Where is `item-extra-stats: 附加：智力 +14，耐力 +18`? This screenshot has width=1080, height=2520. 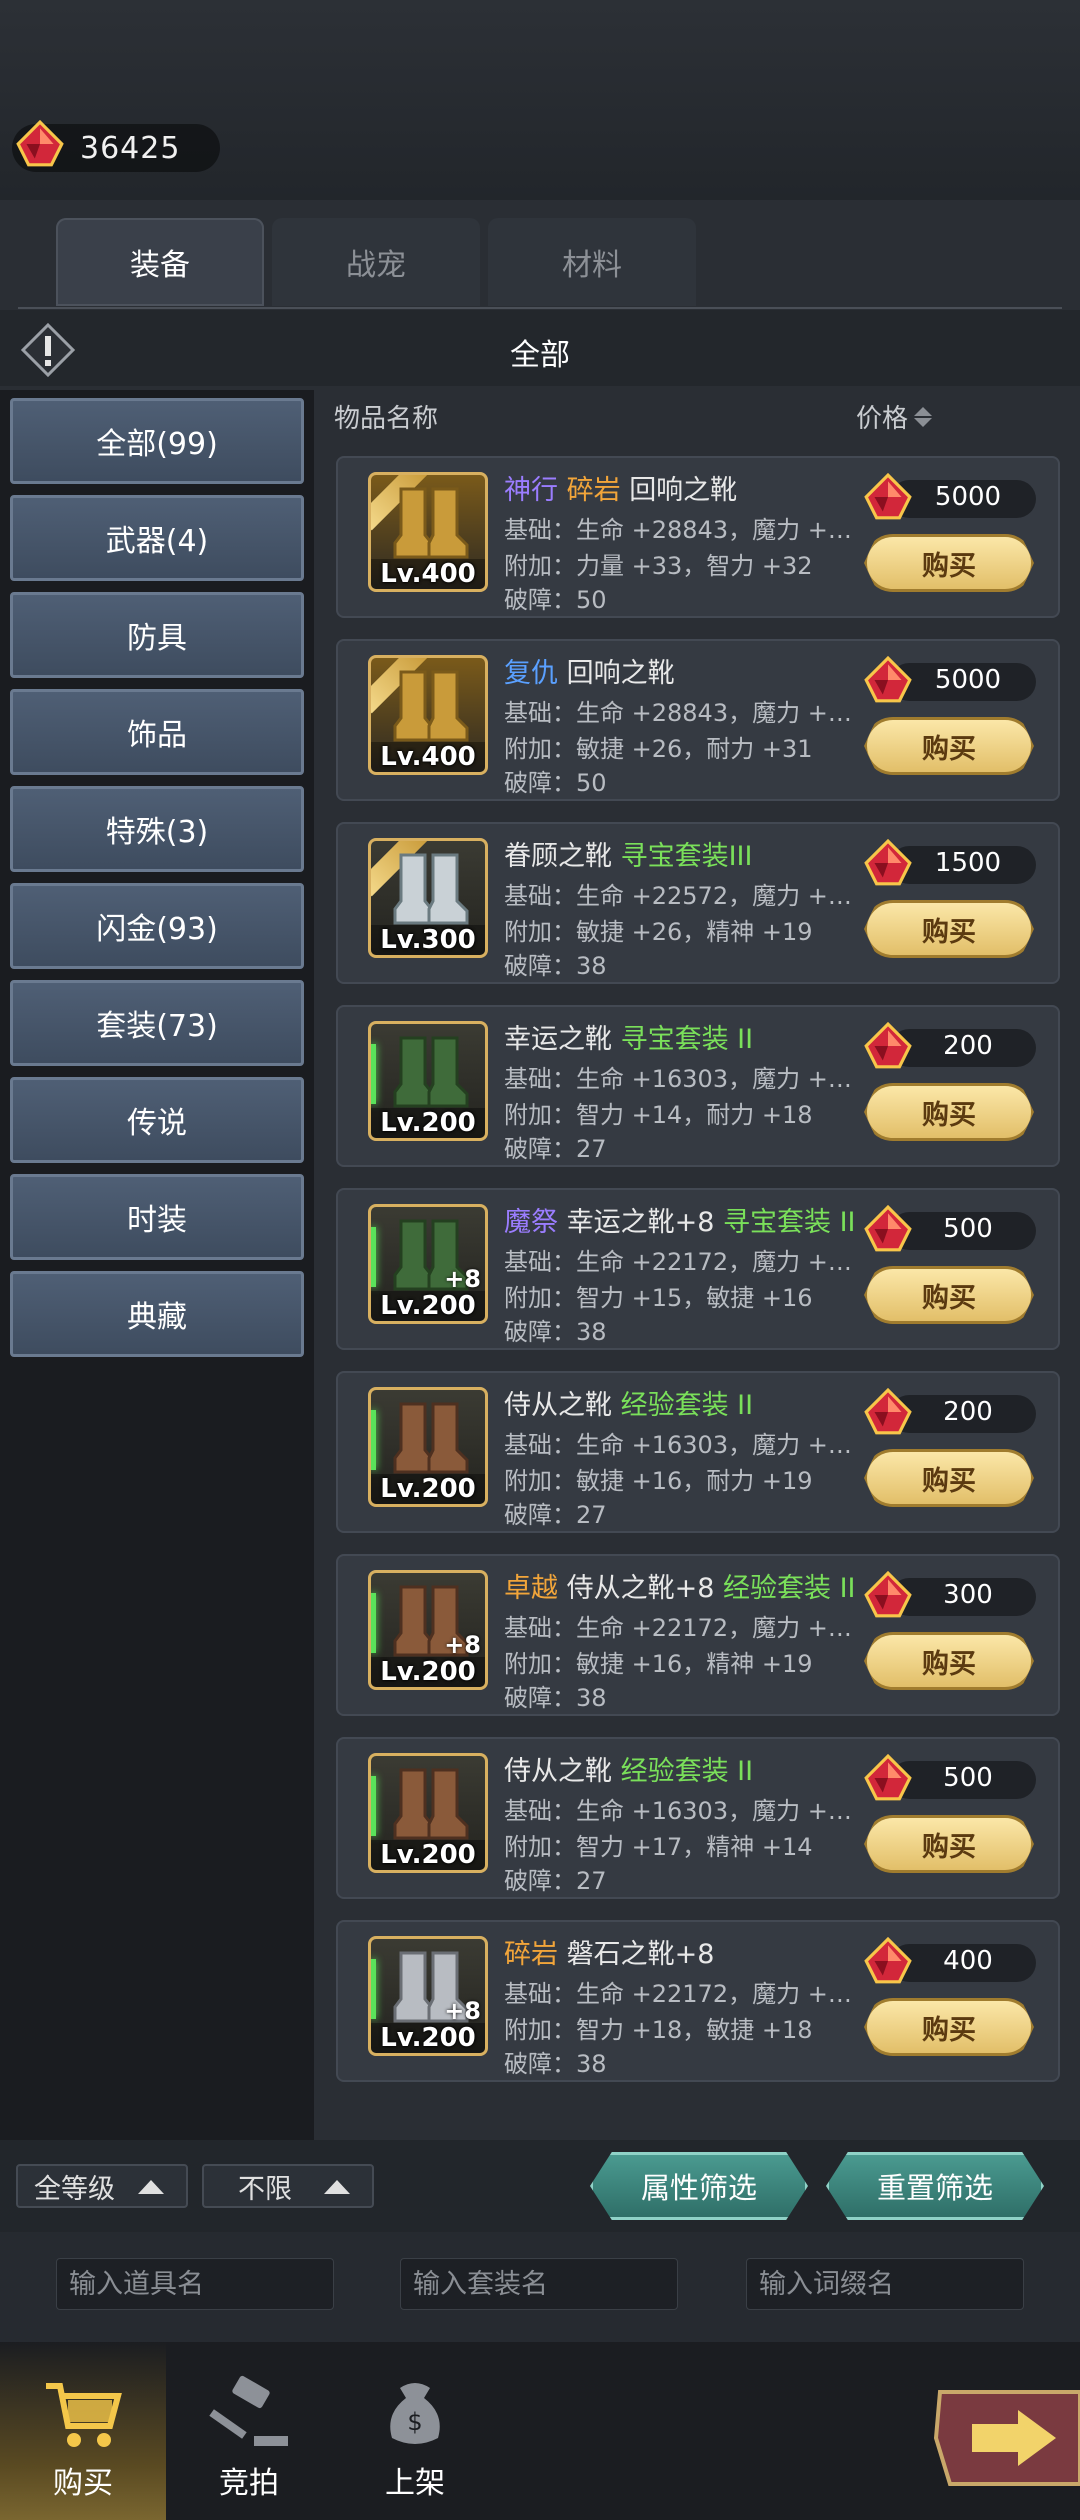 item-extra-stats: 附加：智力 +14，耐力 +18 is located at coordinates (658, 1115).